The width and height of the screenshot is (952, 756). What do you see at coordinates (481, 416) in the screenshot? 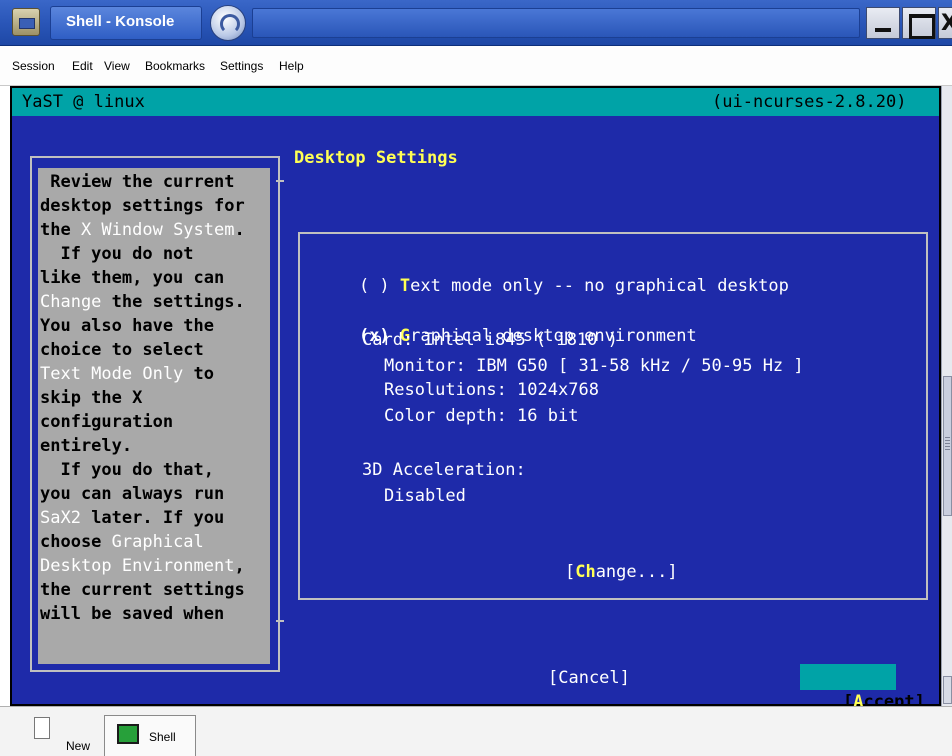
I see `color-depth-info: Color depth: 16 bit` at bounding box center [481, 416].